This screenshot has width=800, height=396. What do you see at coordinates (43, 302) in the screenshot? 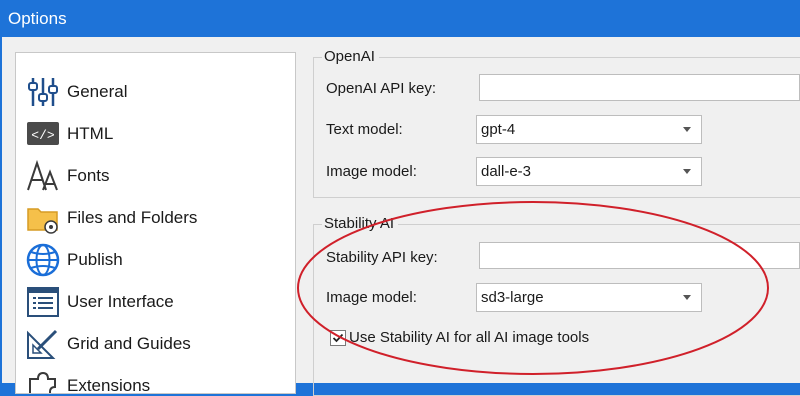
I see `window-list-icon` at bounding box center [43, 302].